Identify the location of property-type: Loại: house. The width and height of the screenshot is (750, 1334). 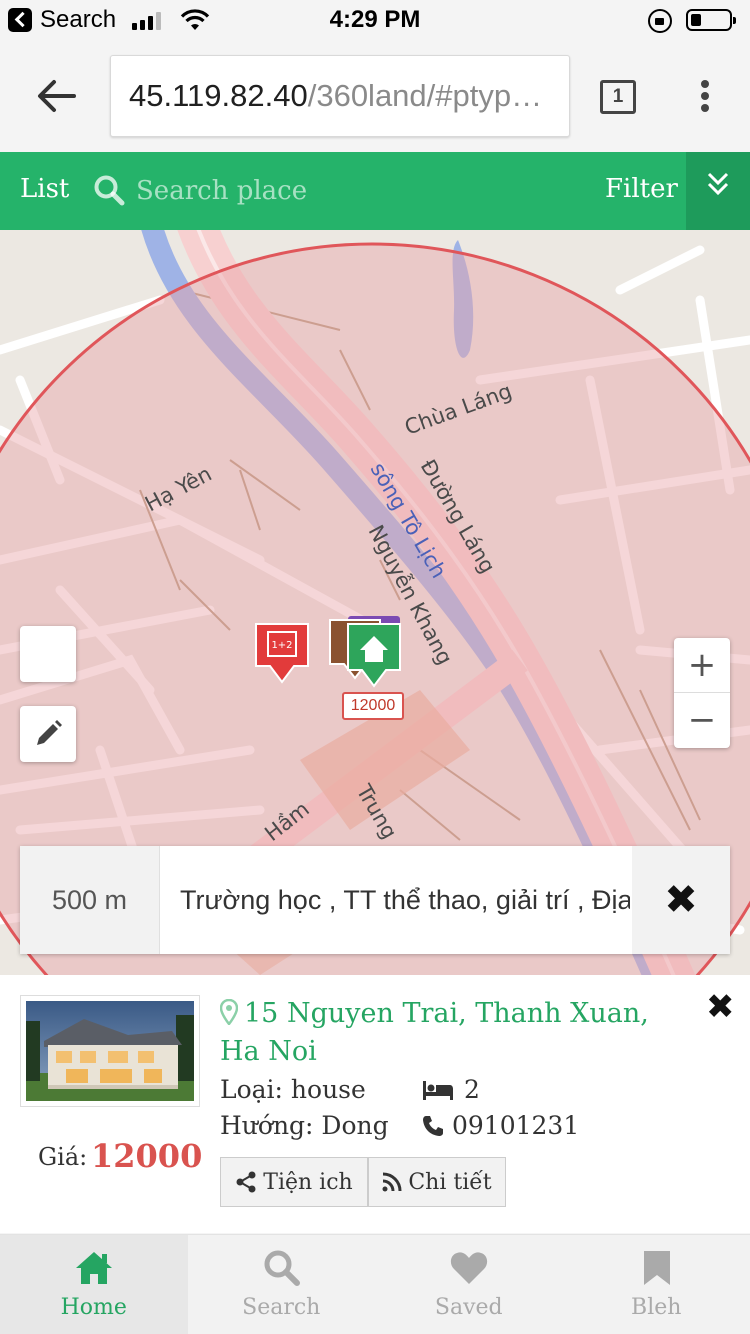
(293, 1089).